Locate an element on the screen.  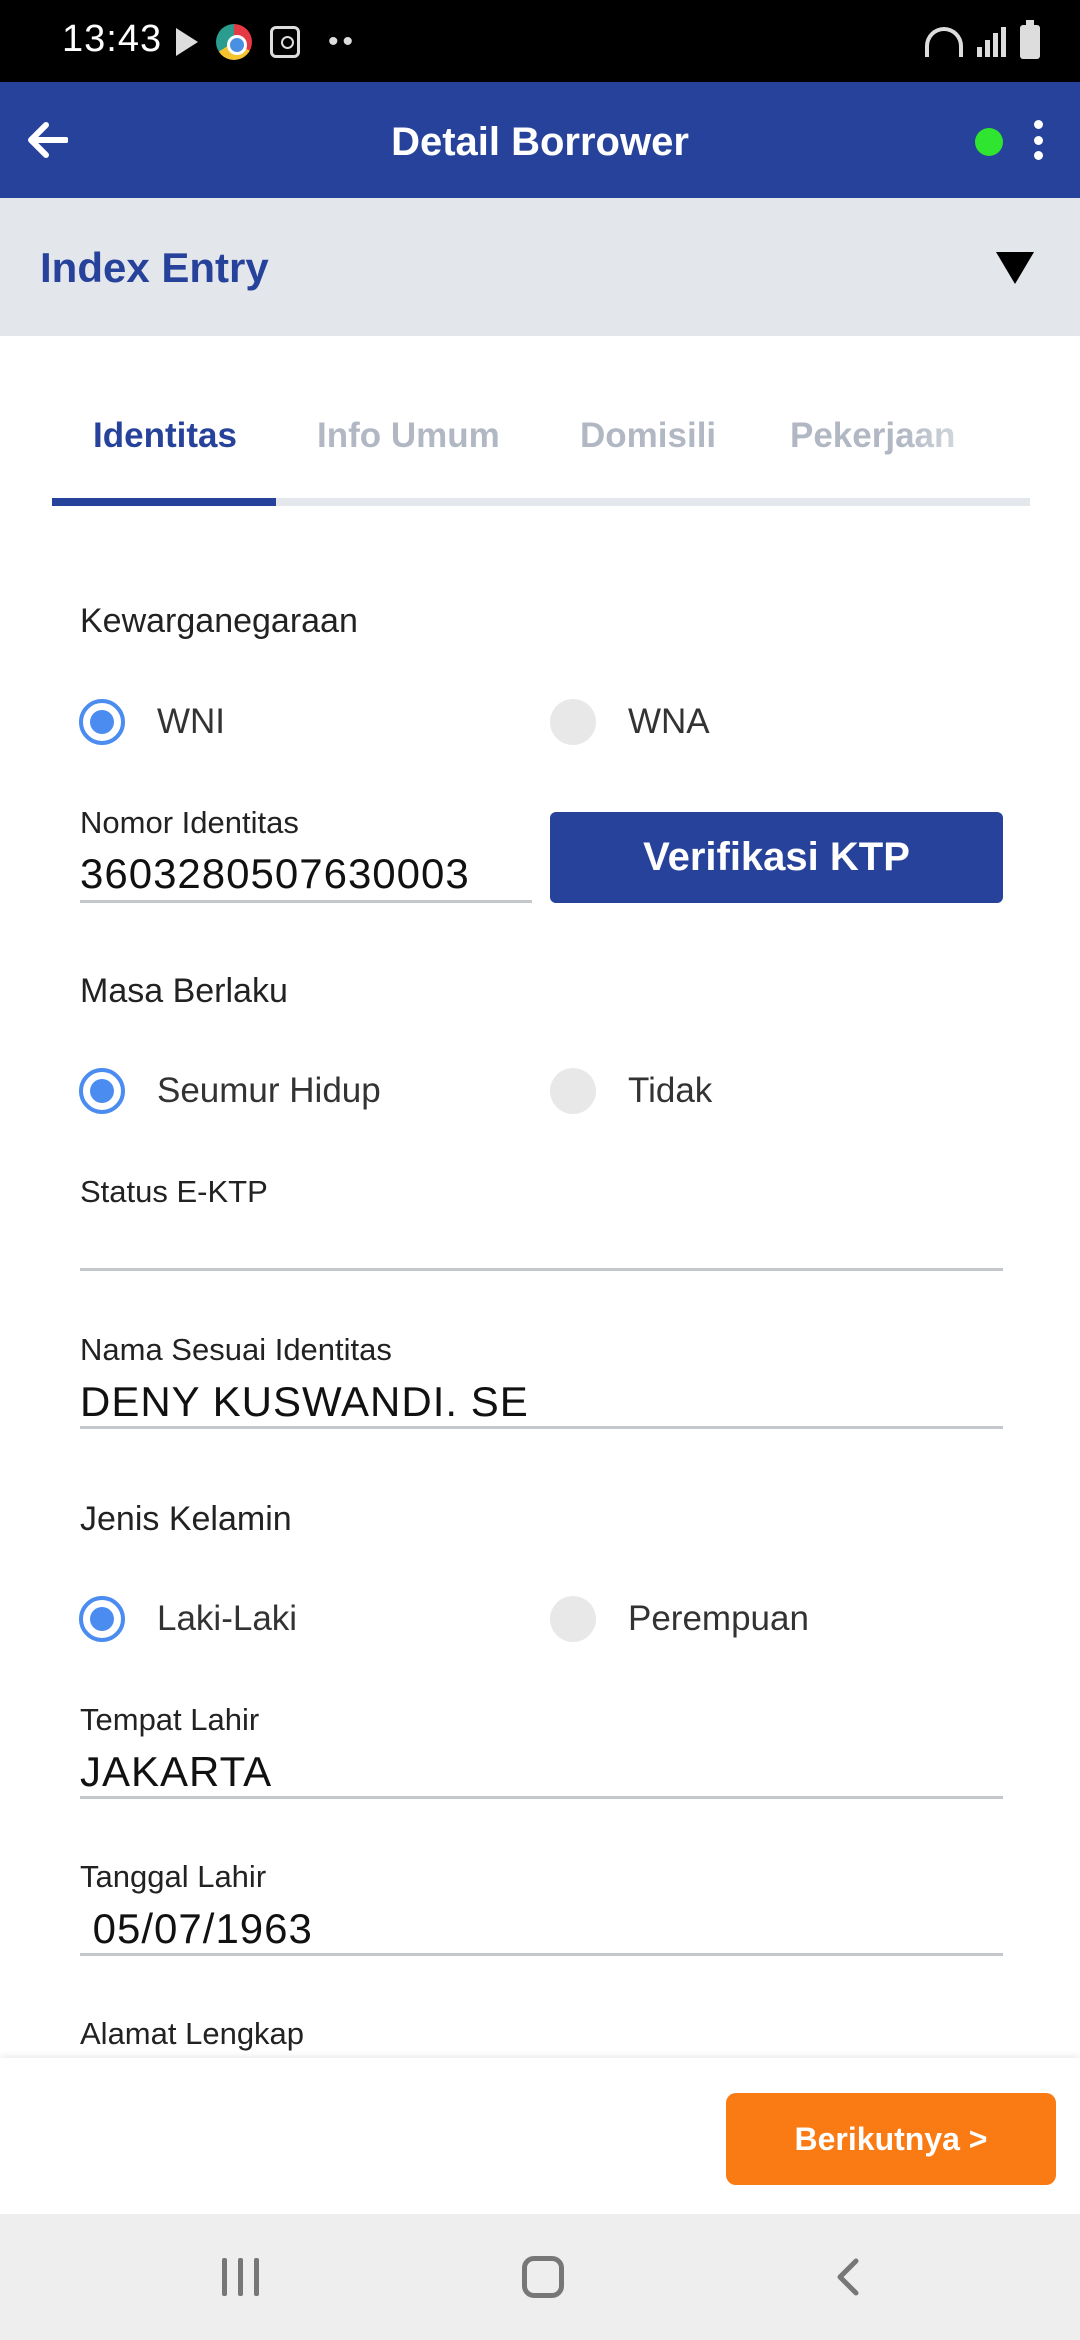
nomor-identitas-underline is located at coordinates (306, 901).